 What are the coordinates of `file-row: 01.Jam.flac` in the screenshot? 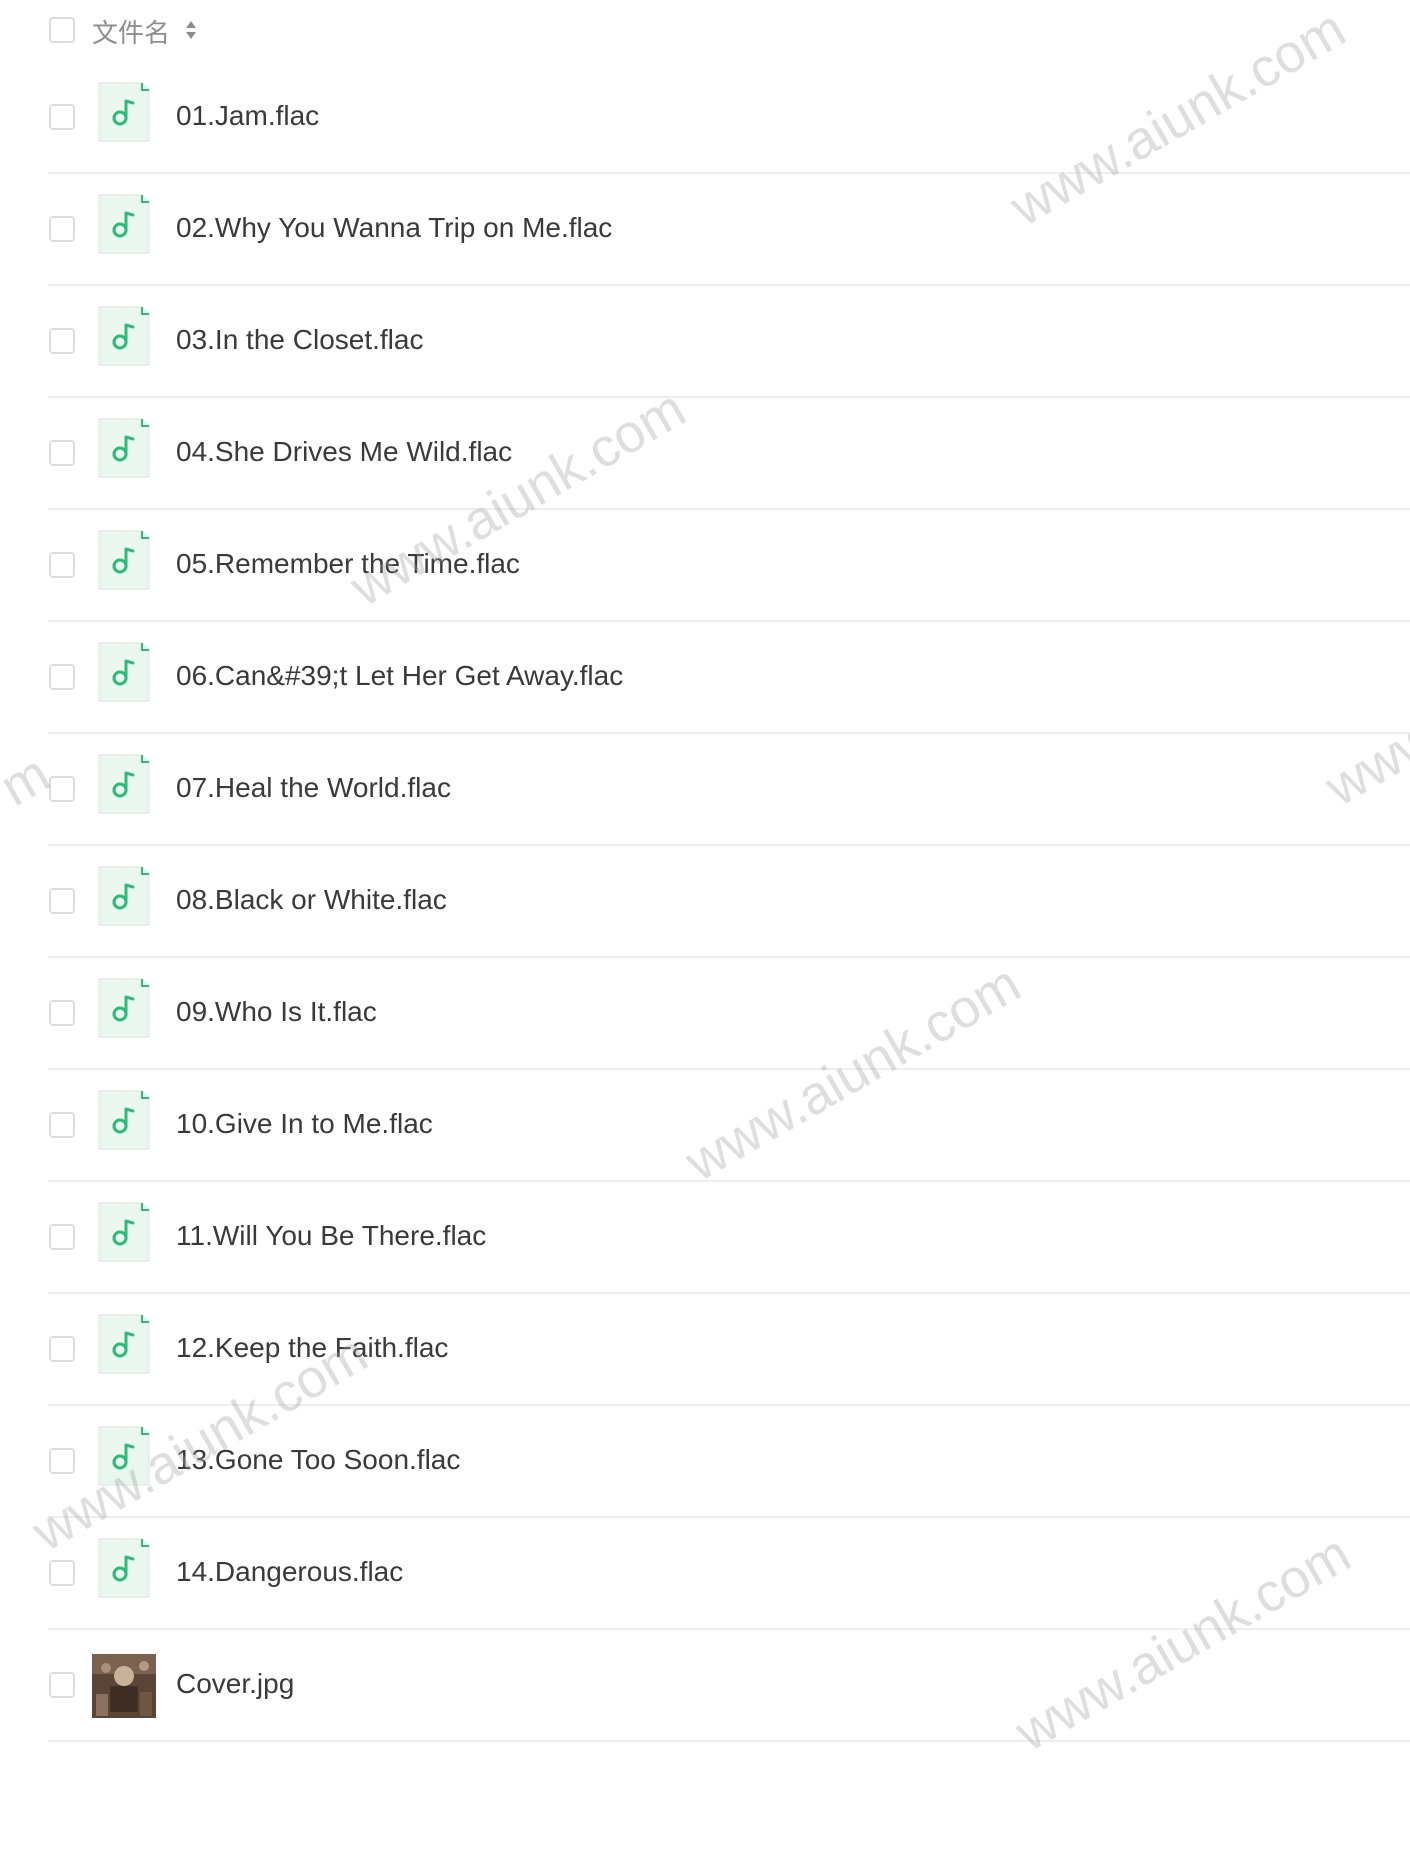 It's located at (729, 118).